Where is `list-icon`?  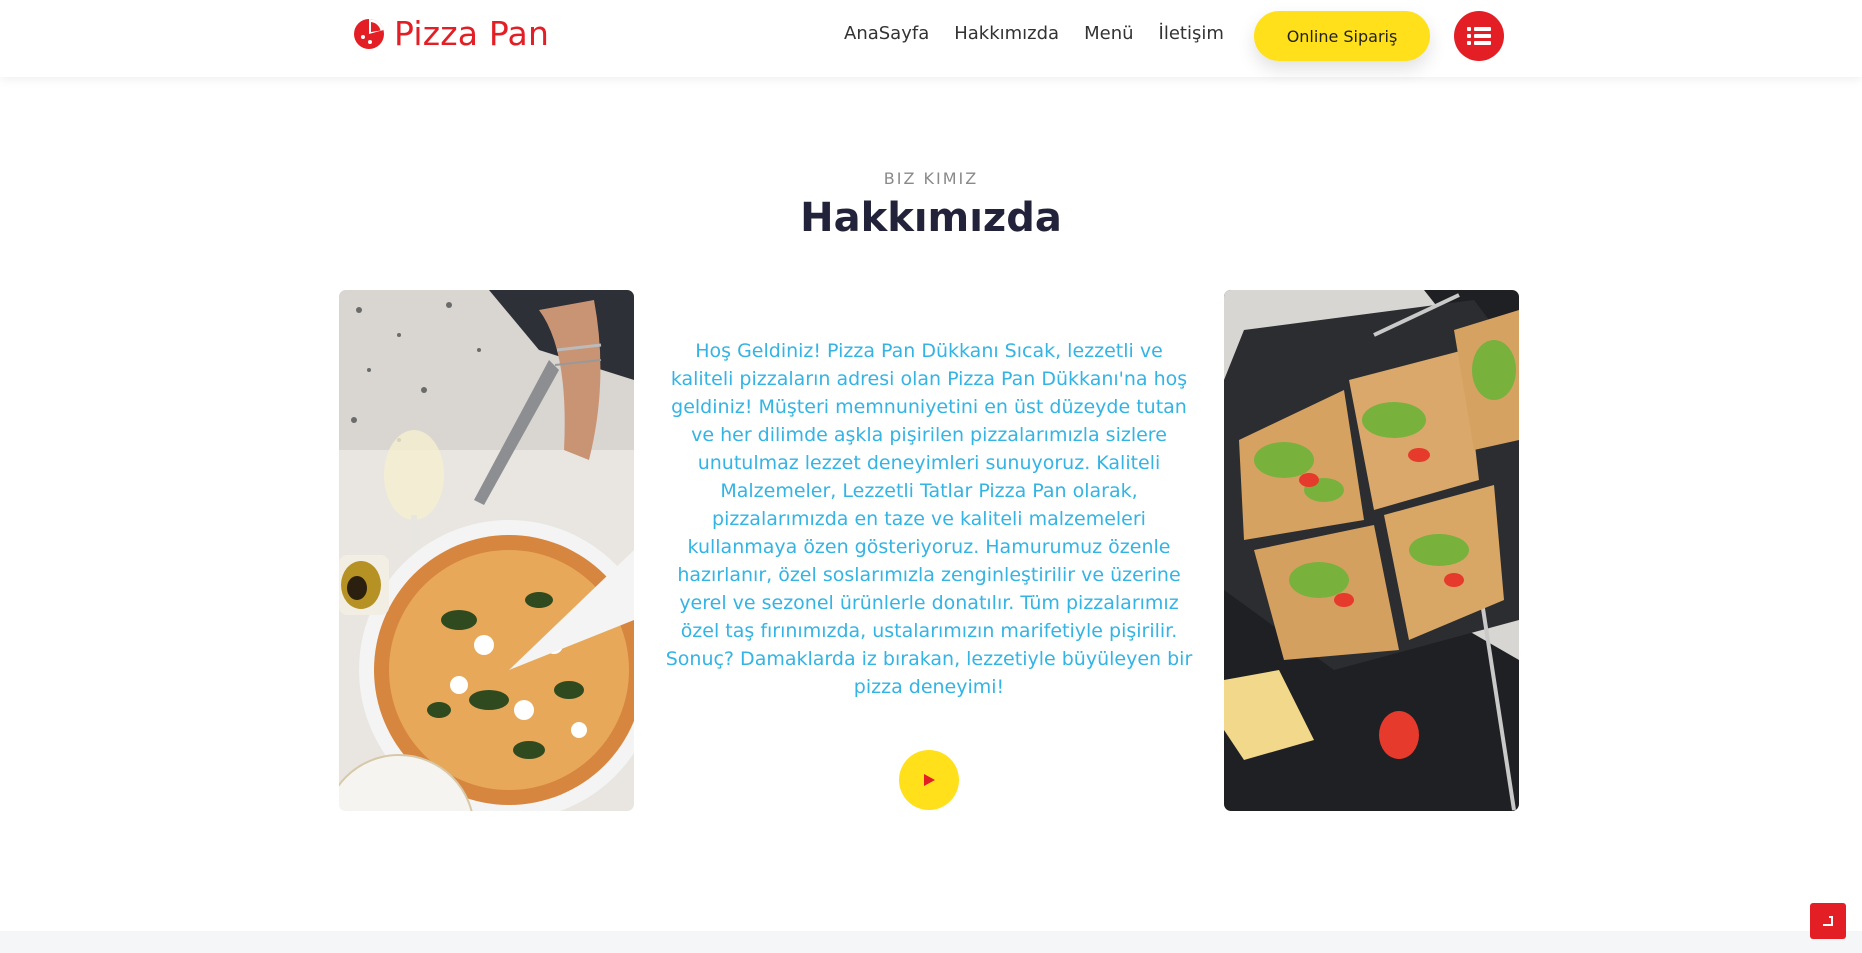 list-icon is located at coordinates (1479, 36).